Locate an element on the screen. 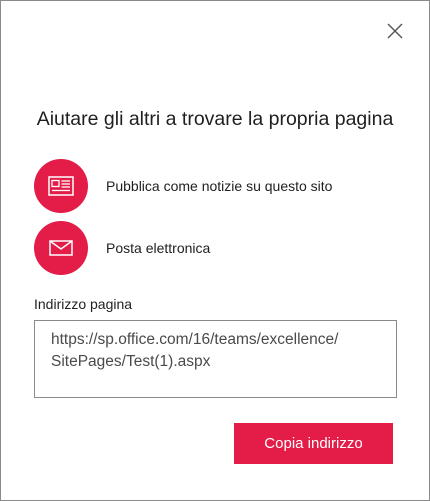 The width and height of the screenshot is (430, 501). envelope-icon is located at coordinates (61, 248).